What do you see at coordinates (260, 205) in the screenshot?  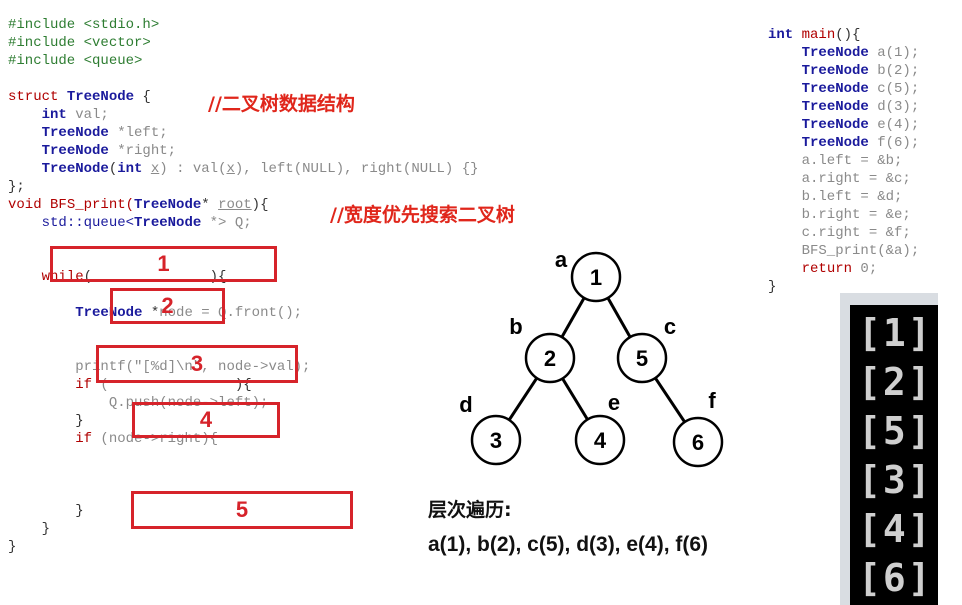 I see `code-token: ){` at bounding box center [260, 205].